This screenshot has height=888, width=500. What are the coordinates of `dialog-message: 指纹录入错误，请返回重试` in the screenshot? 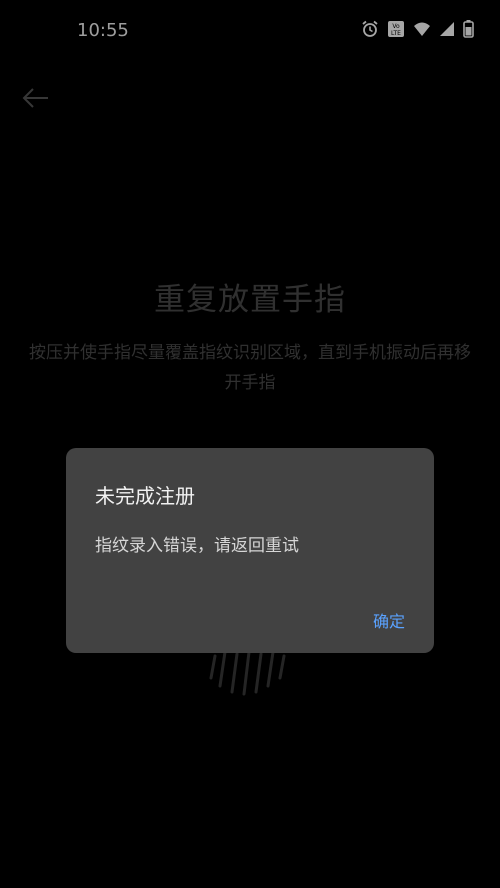 It's located at (197, 546).